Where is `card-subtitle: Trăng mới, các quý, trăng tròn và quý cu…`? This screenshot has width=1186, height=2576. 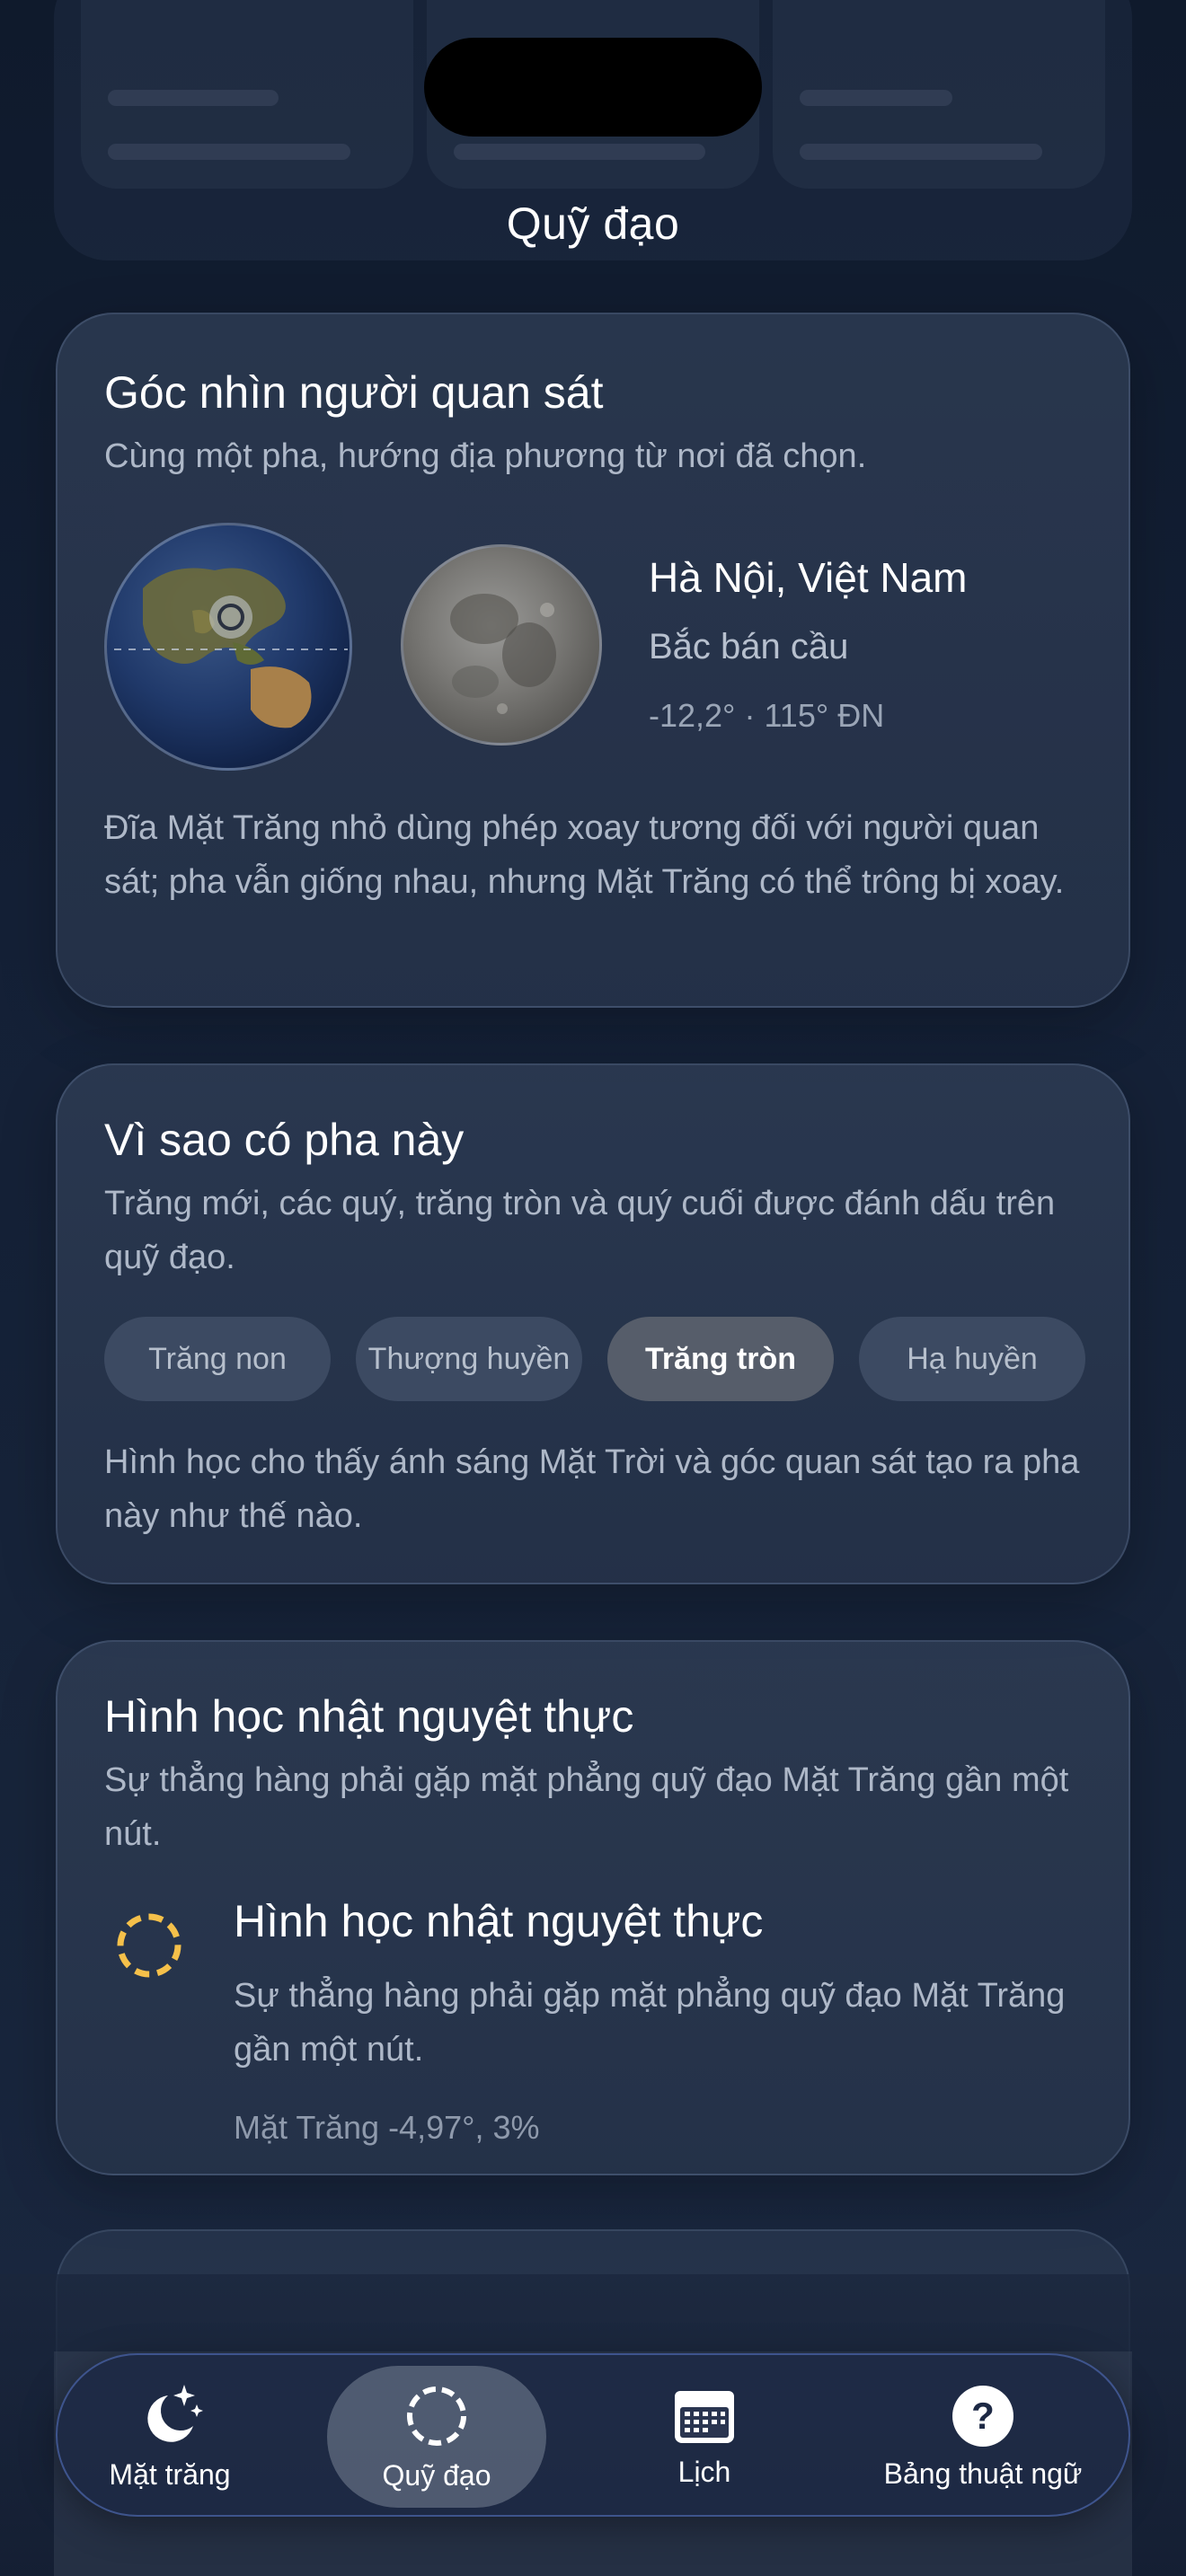 card-subtitle: Trăng mới, các quý, trăng tròn và quý cu… is located at coordinates (580, 1230).